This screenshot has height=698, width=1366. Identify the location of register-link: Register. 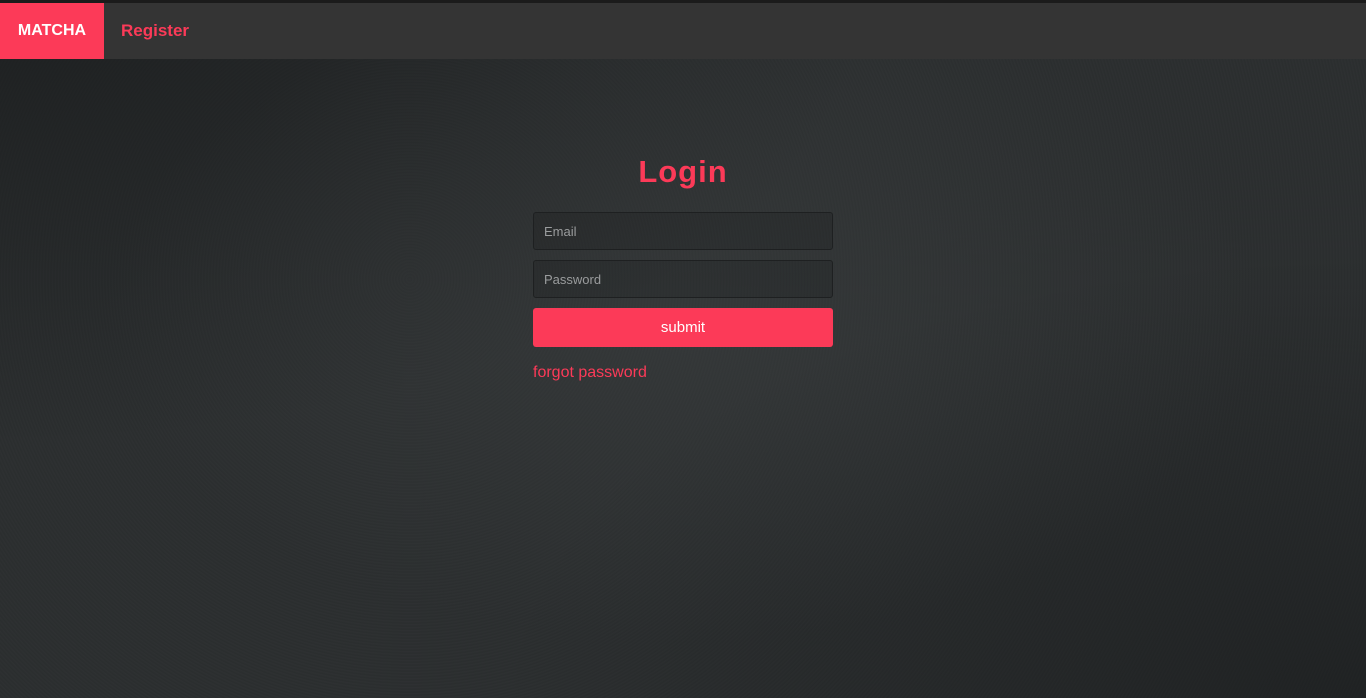
(155, 31).